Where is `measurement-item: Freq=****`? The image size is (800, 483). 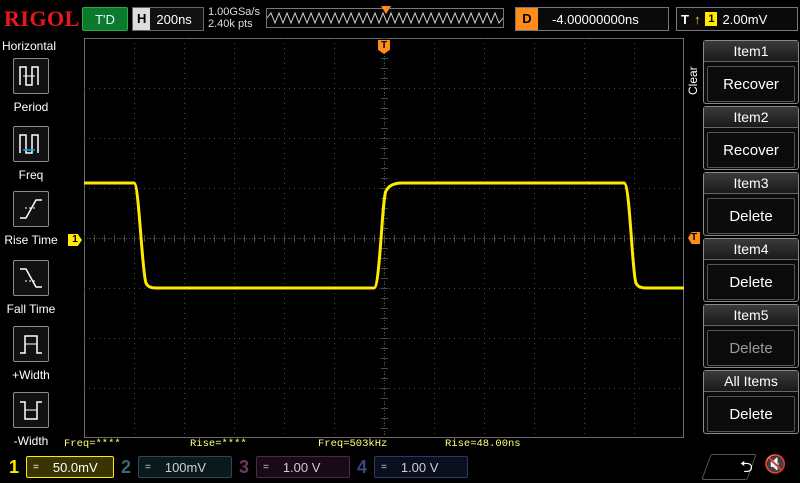 measurement-item: Freq=**** is located at coordinates (92, 444).